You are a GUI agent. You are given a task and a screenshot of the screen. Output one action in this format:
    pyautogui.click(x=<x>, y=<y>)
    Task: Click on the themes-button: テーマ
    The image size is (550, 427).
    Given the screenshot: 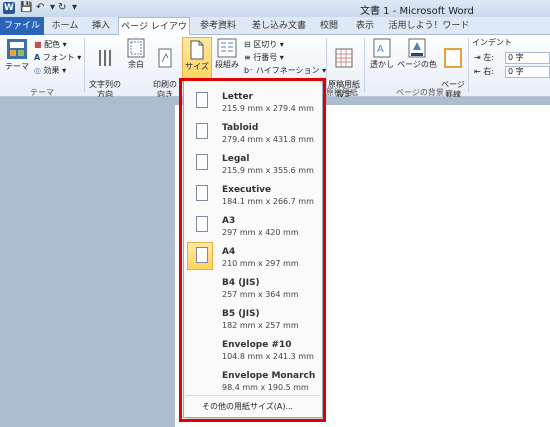 What is the action you would take?
    pyautogui.click(x=17, y=55)
    